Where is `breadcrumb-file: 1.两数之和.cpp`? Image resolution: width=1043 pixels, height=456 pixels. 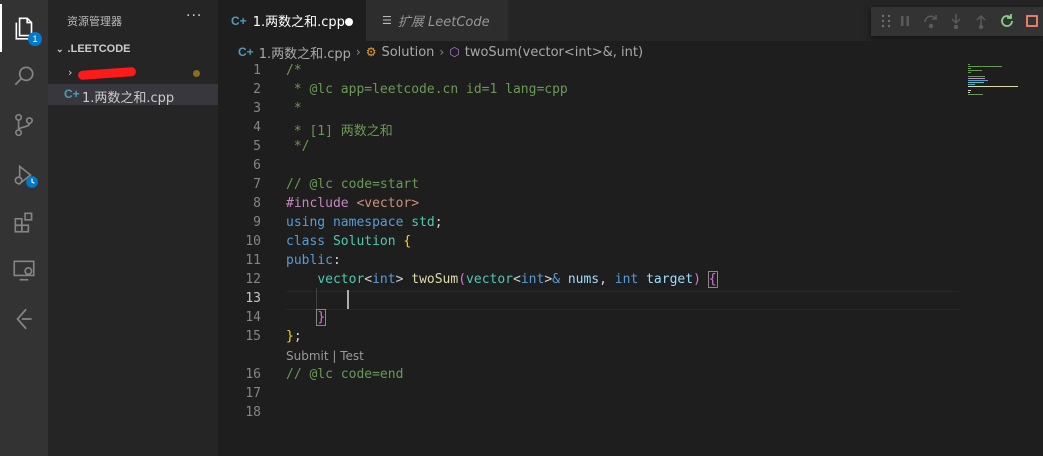 breadcrumb-file: 1.两数之和.cpp is located at coordinates (305, 52).